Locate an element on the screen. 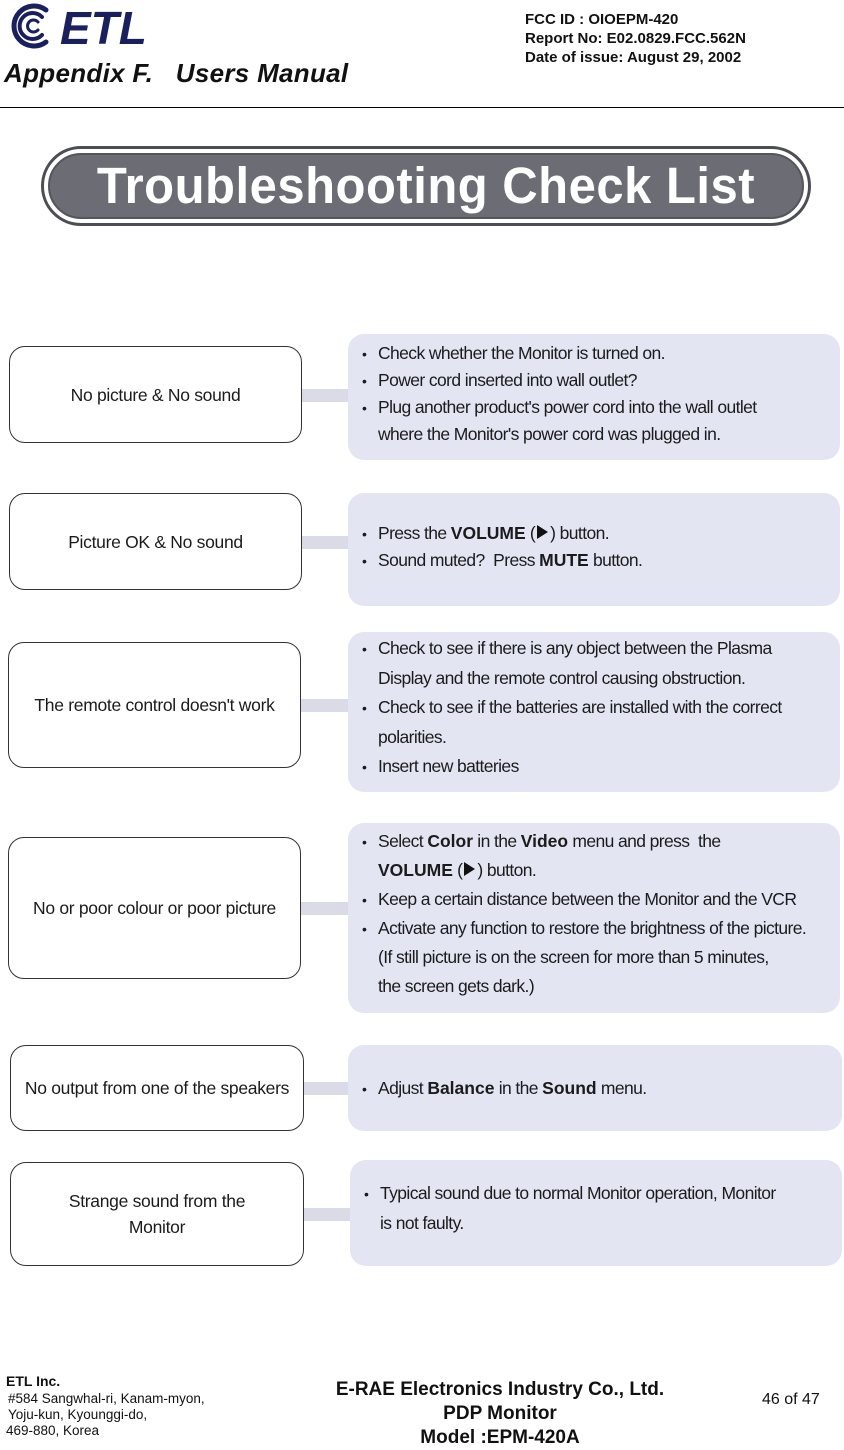 The width and height of the screenshot is (844, 1450). footer-address-line: 469-880, Korea is located at coordinates (53, 1430).